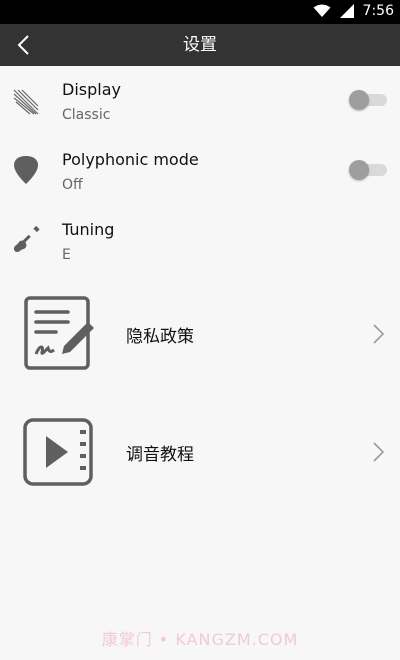 The width and height of the screenshot is (400, 660). I want to click on guitar-icon, so click(26, 238).